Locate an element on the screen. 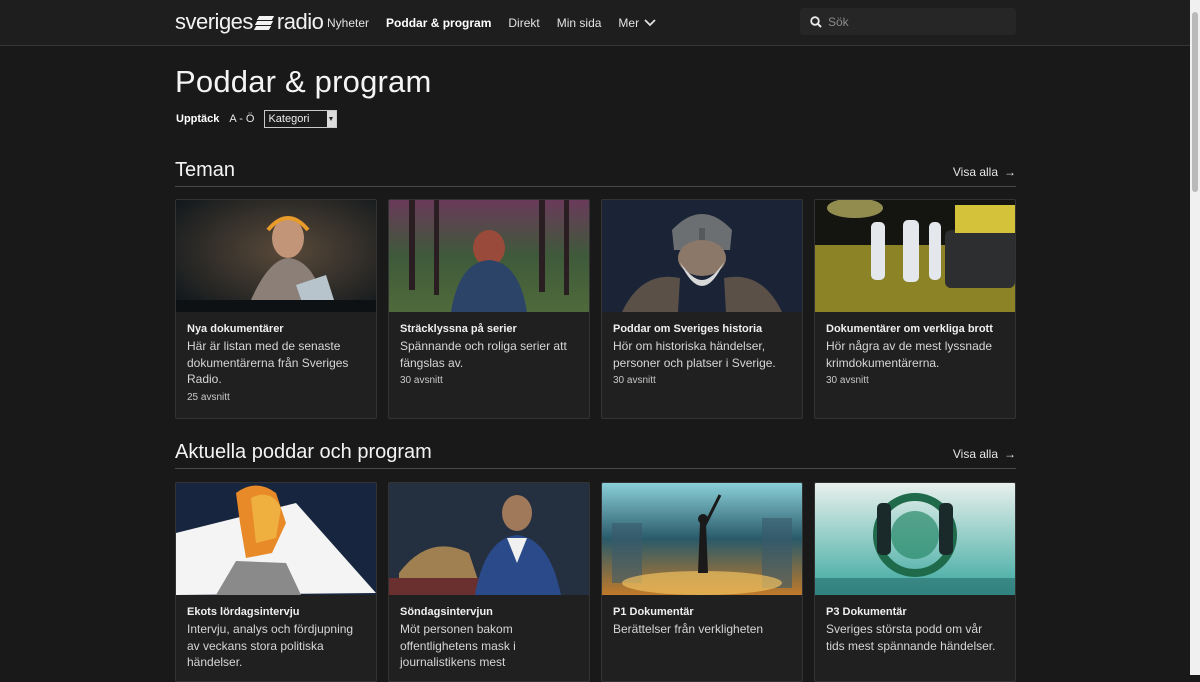 This screenshot has height=682, width=1200. nav-item-mer-label: Mer is located at coordinates (629, 23).